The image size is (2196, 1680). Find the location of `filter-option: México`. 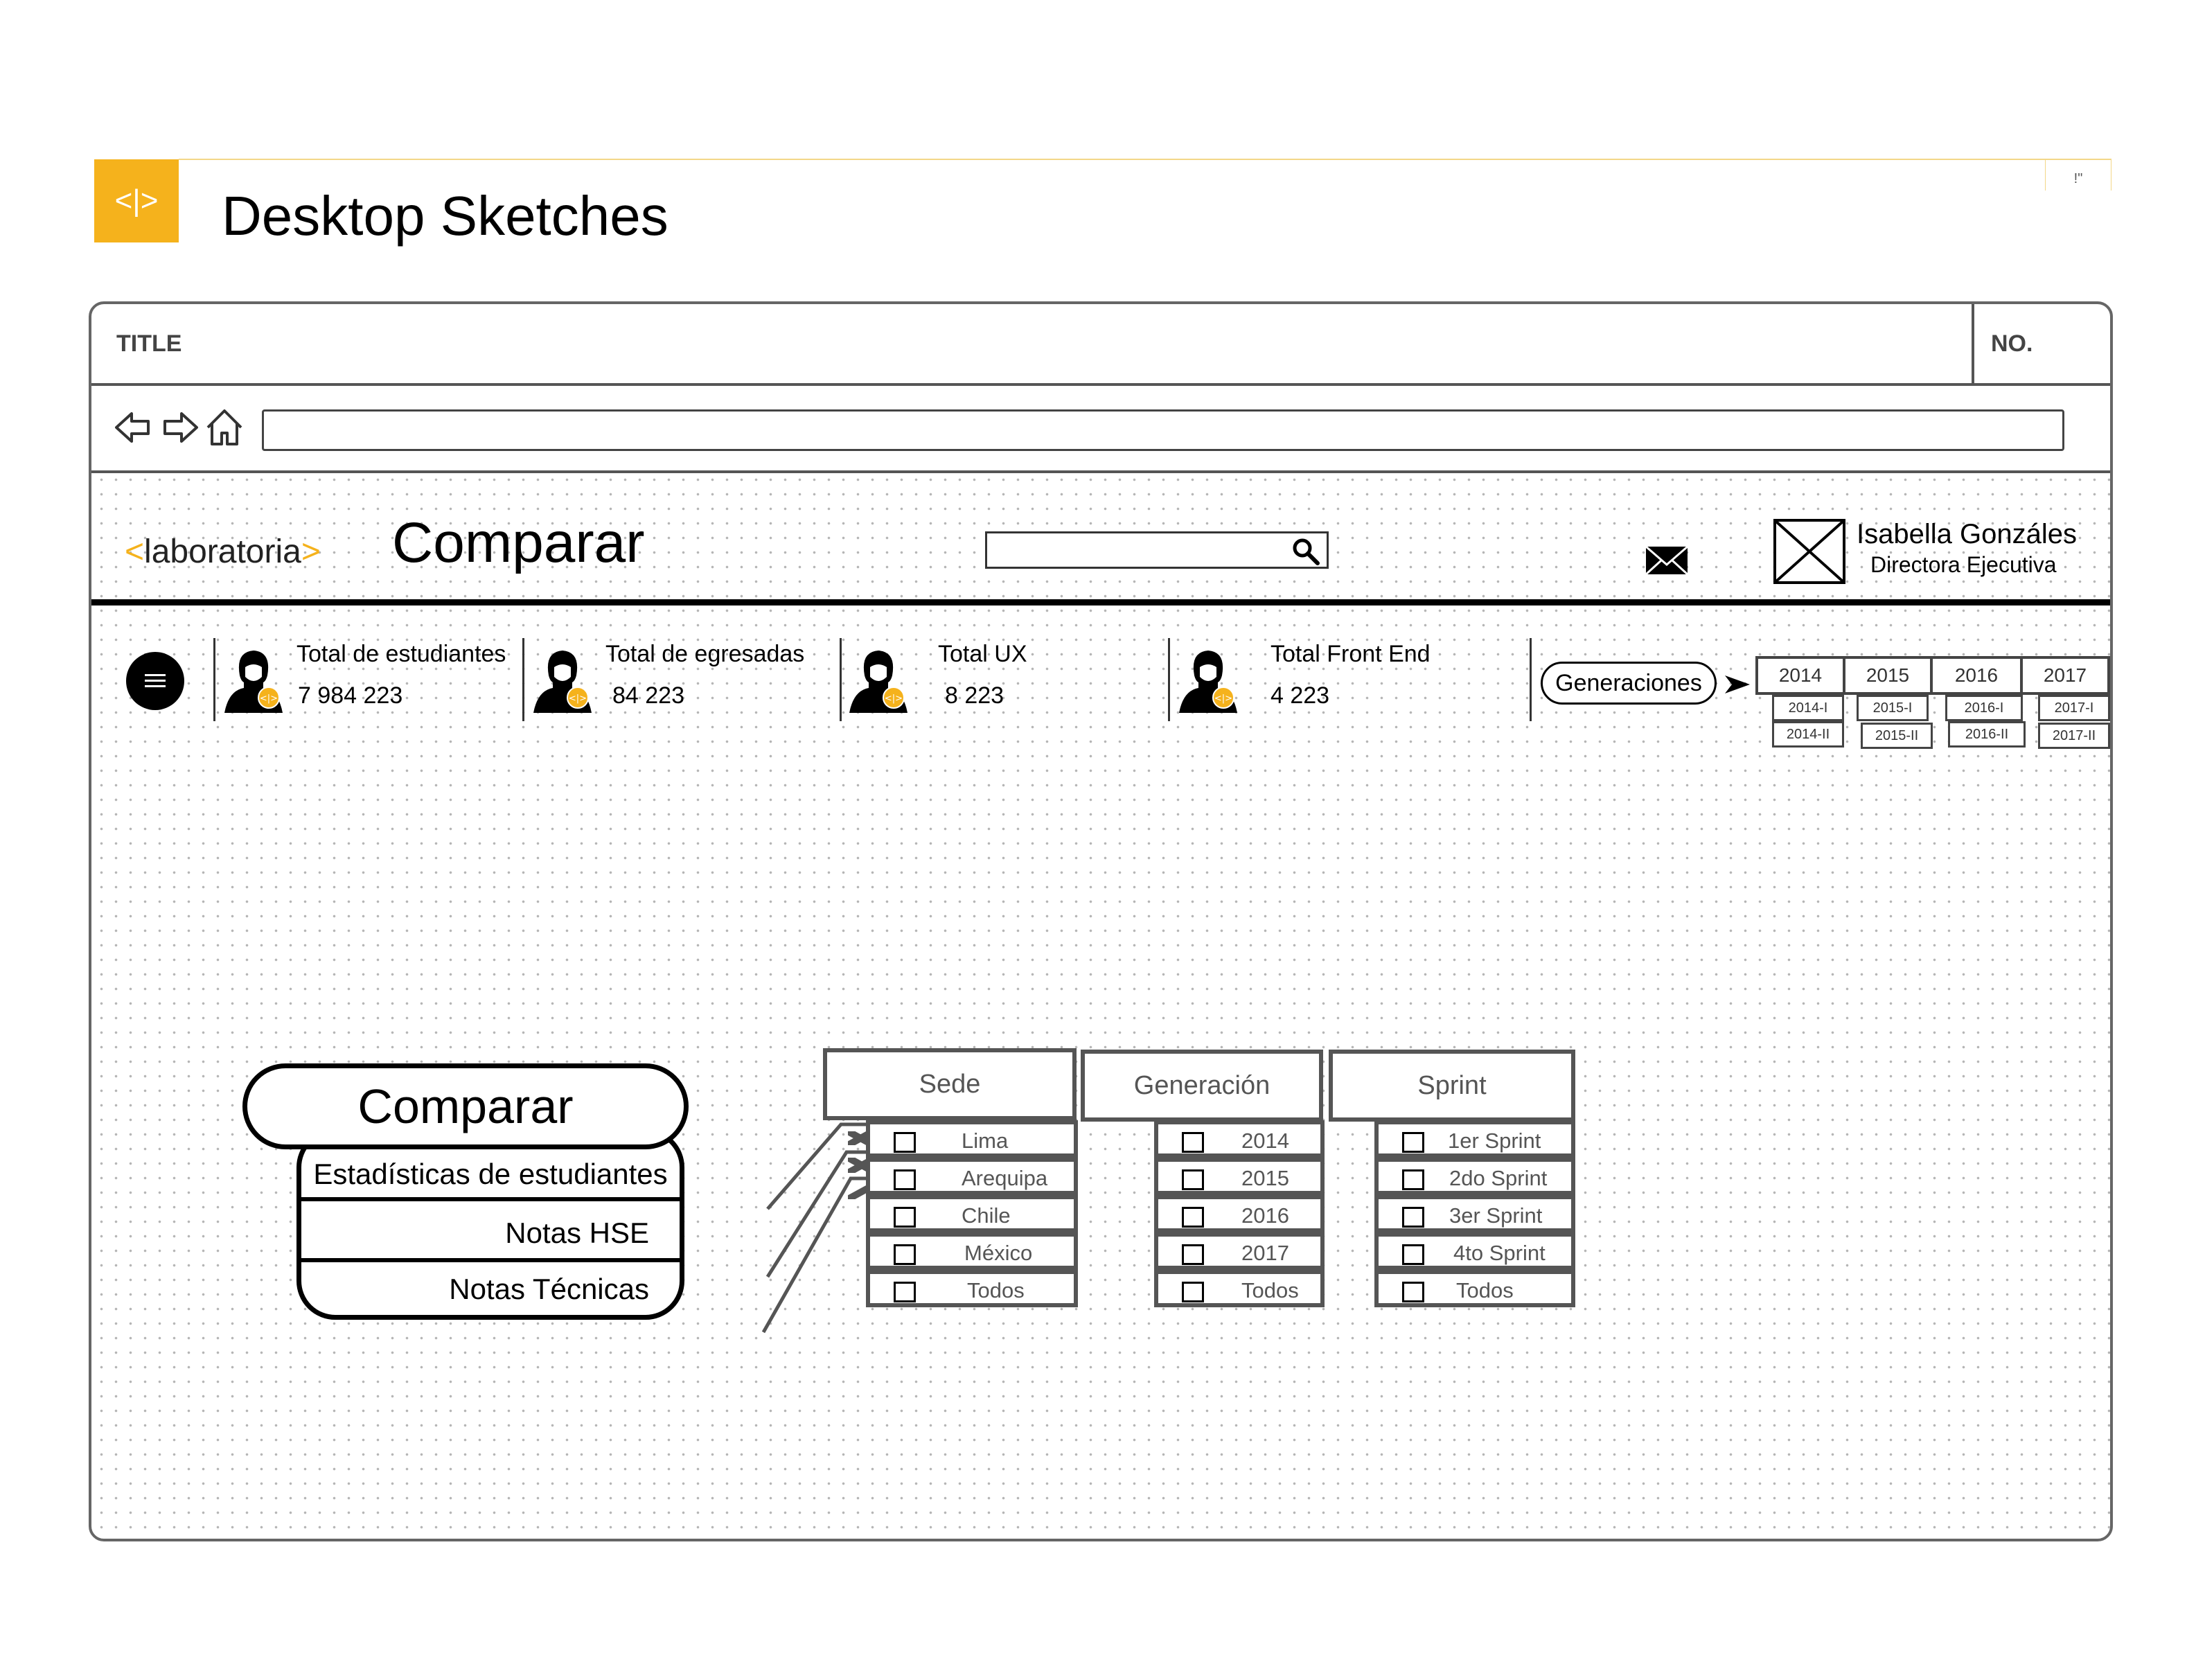

filter-option: México is located at coordinates (972, 1251).